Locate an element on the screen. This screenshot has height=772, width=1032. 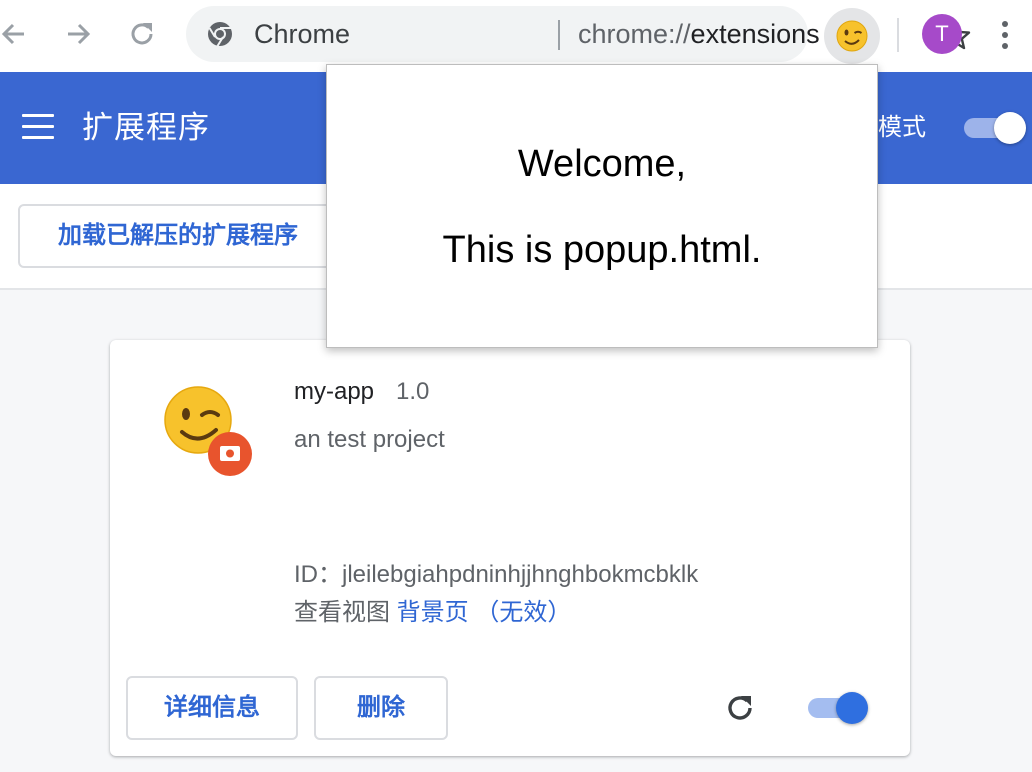
extension-description: an test project is located at coordinates (369, 439).